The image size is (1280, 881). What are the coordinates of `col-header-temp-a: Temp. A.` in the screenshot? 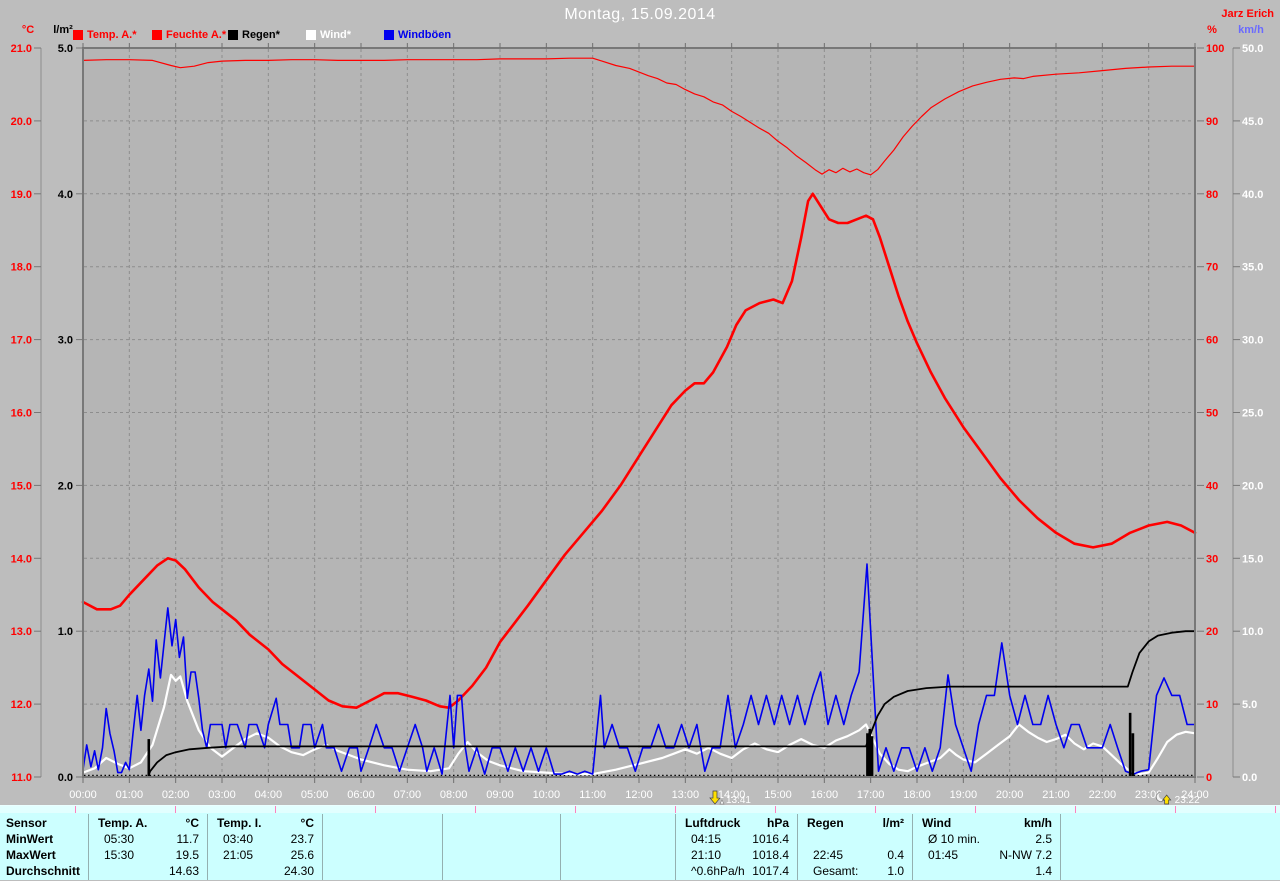 It's located at (123, 823).